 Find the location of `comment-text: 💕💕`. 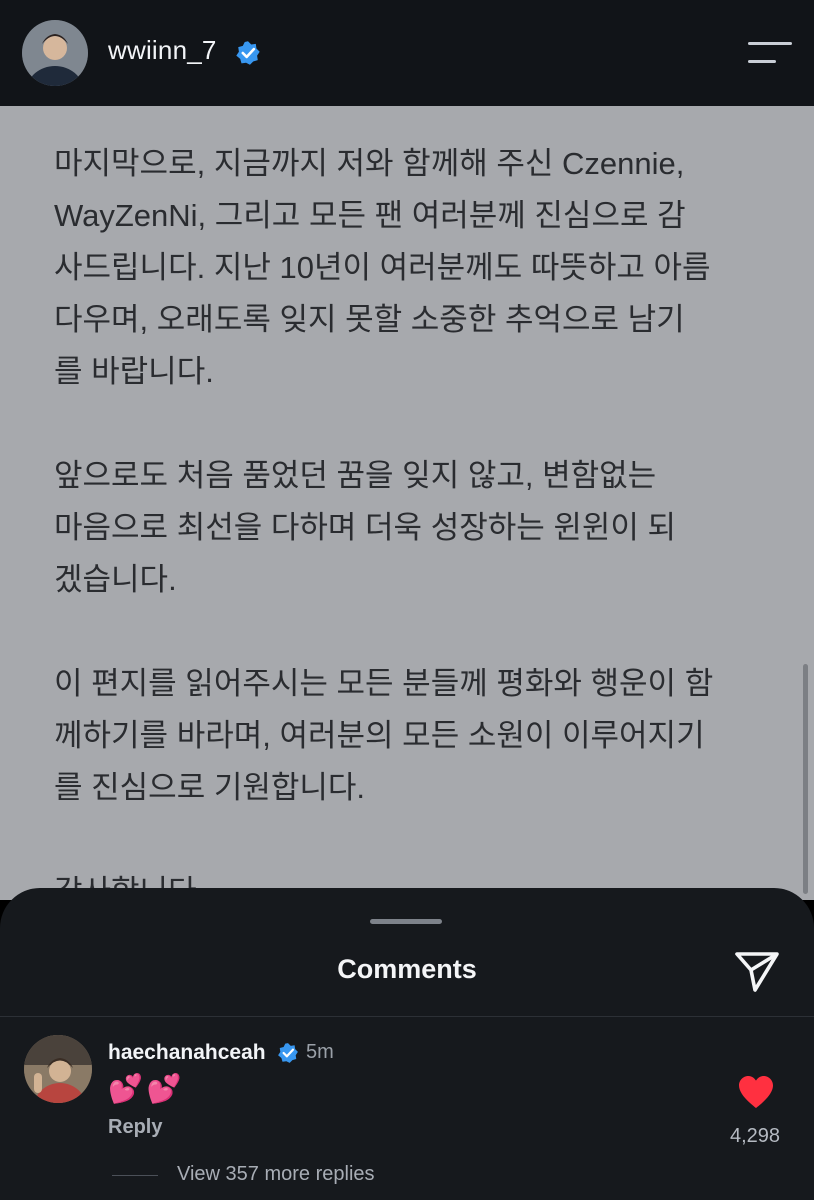

comment-text: 💕💕 is located at coordinates (147, 1088).